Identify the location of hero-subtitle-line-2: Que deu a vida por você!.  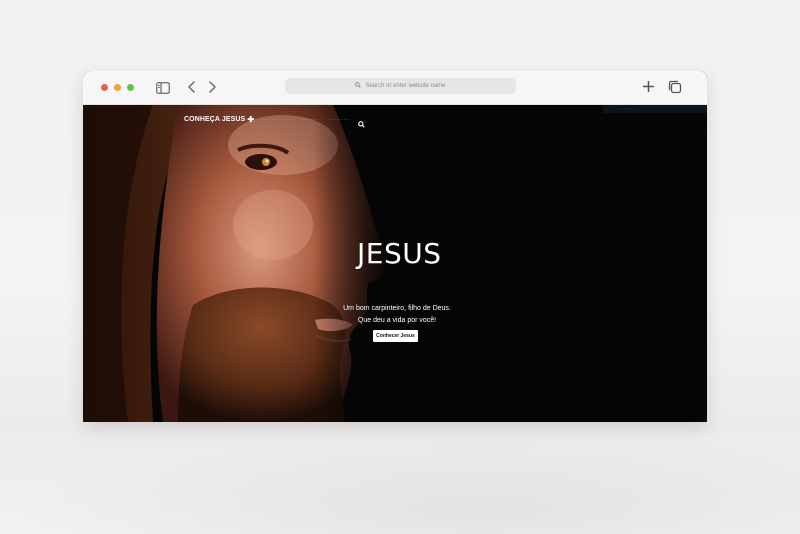
(397, 320).